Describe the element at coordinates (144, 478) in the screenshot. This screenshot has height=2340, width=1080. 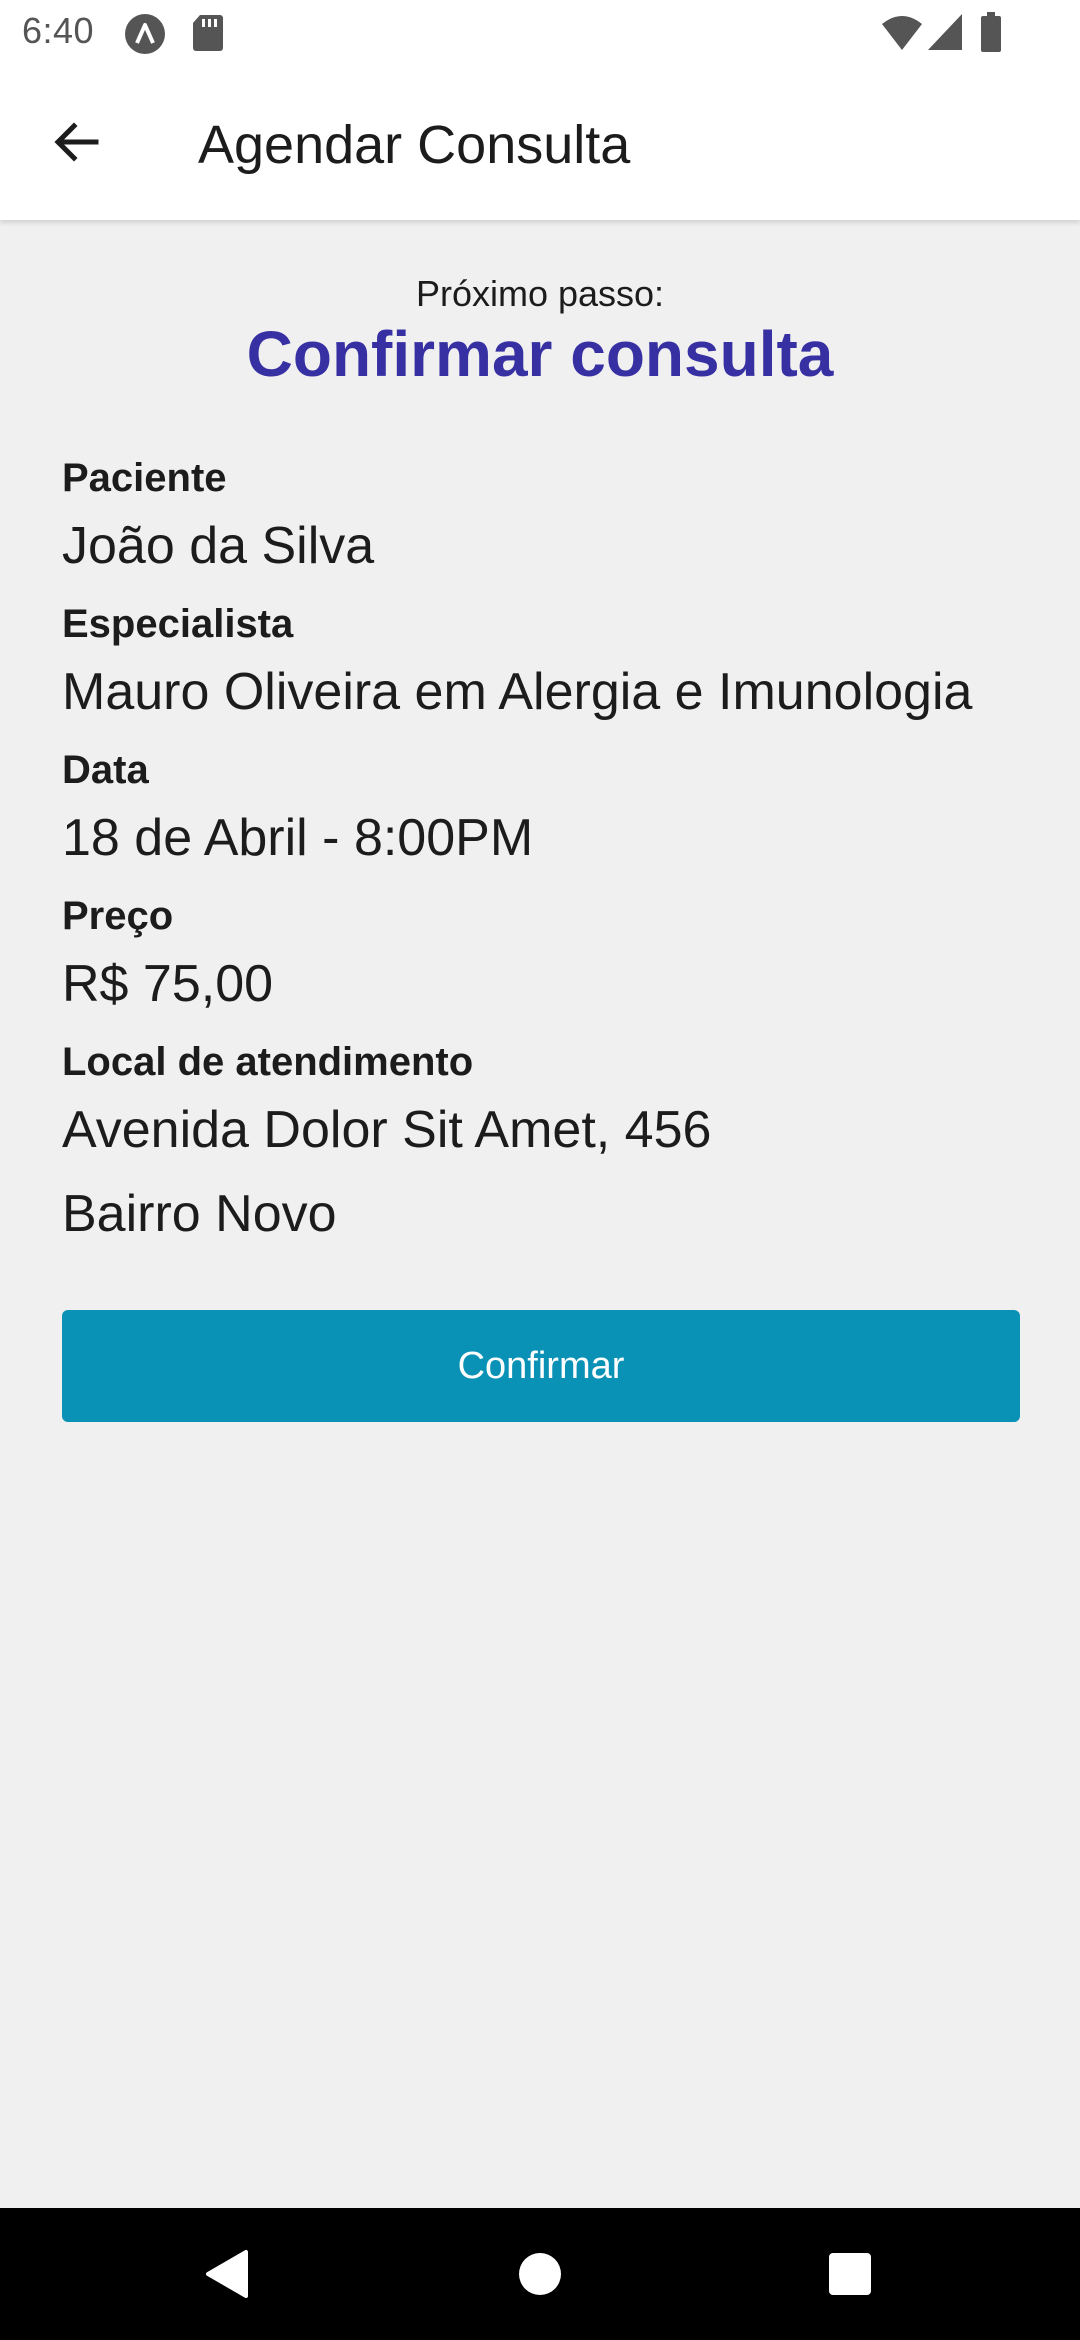
I see `patient-label: Paciente` at that location.